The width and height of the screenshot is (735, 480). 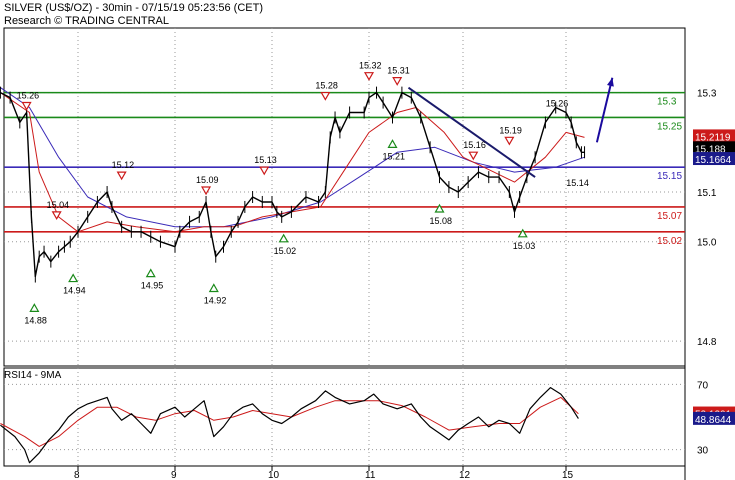 I want to click on pivot-low-label: 14.95, so click(x=152, y=286).